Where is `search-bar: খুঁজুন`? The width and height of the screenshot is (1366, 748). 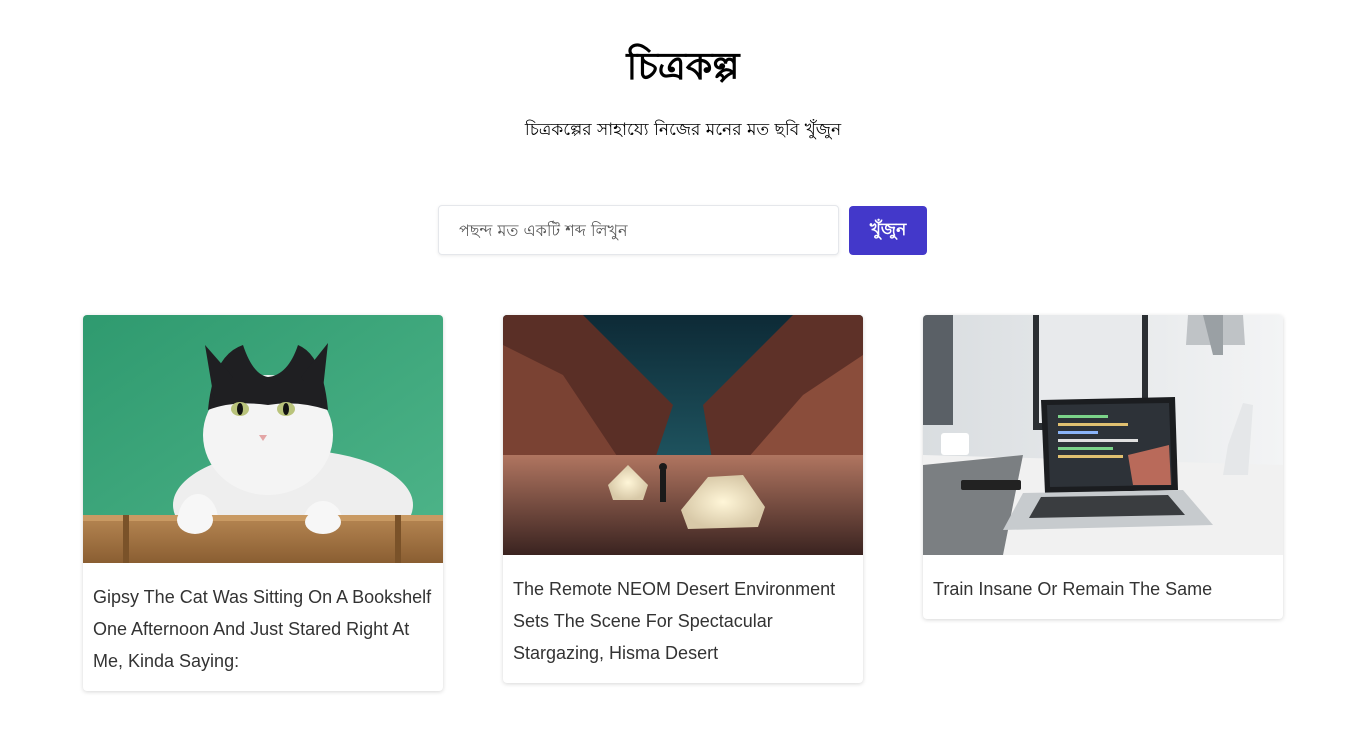 search-bar: খুঁজুন is located at coordinates (683, 230).